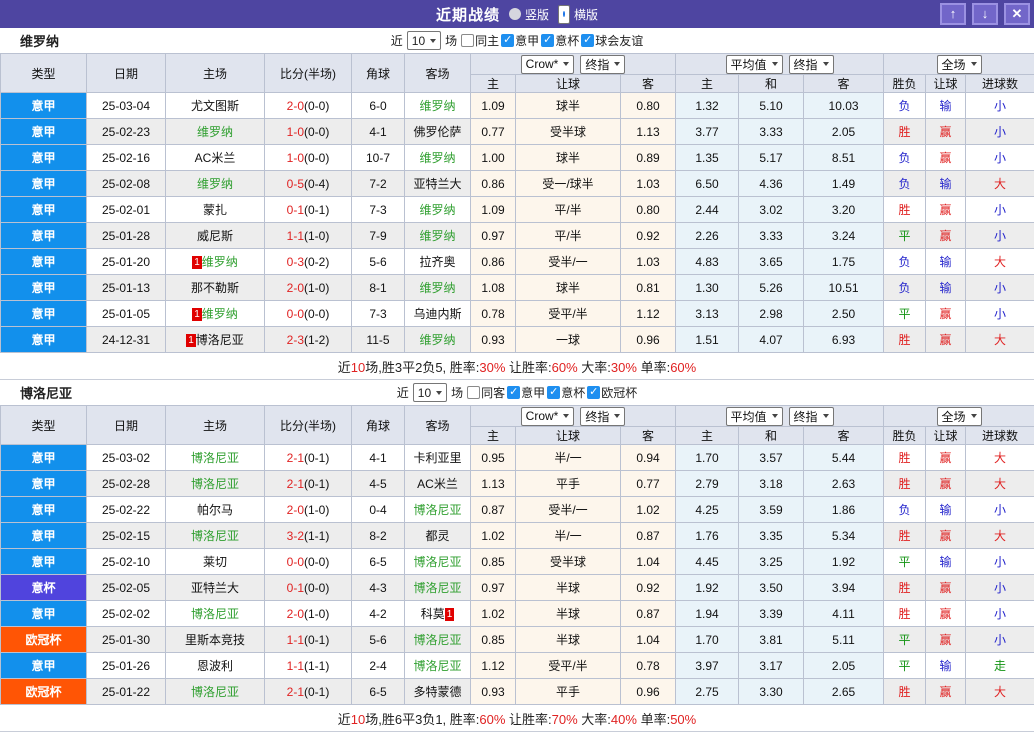 The image size is (1034, 732). I want to click on home-odds: 0.85, so click(493, 561).